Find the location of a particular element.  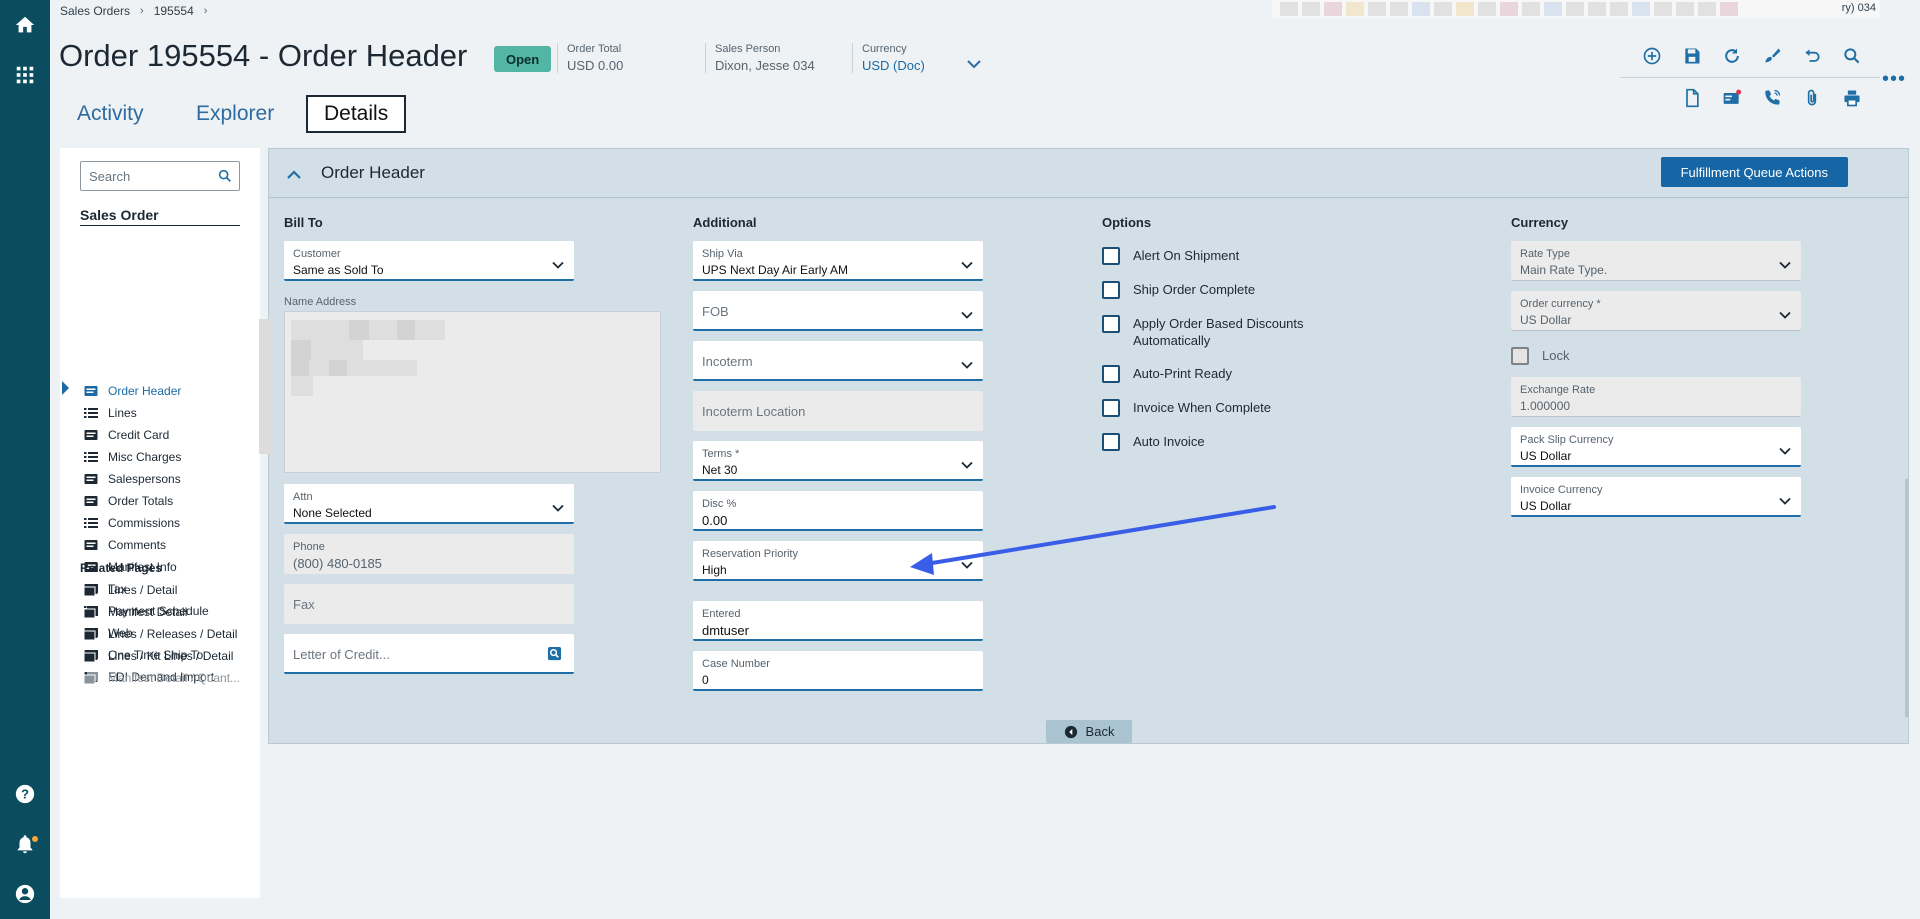

more-options-icon: ••• is located at coordinates (1894, 79).